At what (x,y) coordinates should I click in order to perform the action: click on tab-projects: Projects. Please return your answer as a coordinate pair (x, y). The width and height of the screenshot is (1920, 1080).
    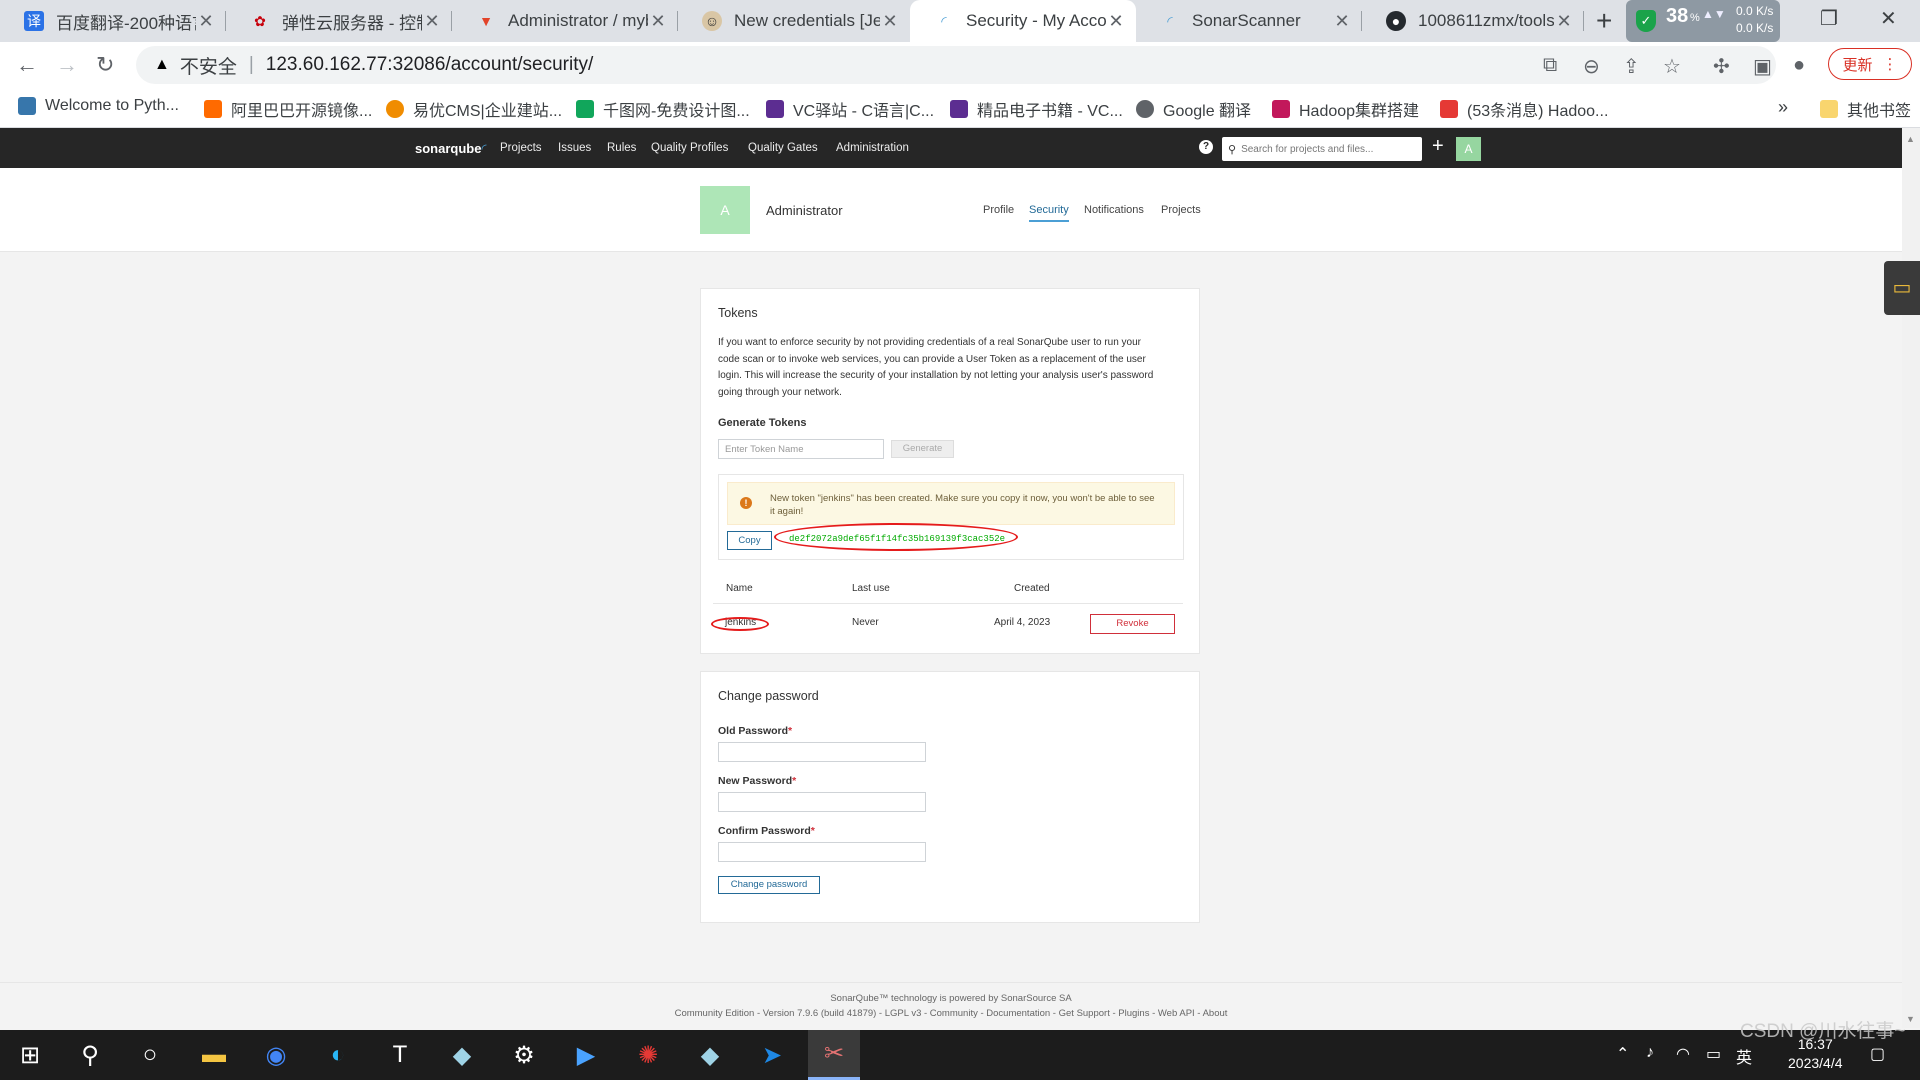
    Looking at the image, I should click on (1181, 210).